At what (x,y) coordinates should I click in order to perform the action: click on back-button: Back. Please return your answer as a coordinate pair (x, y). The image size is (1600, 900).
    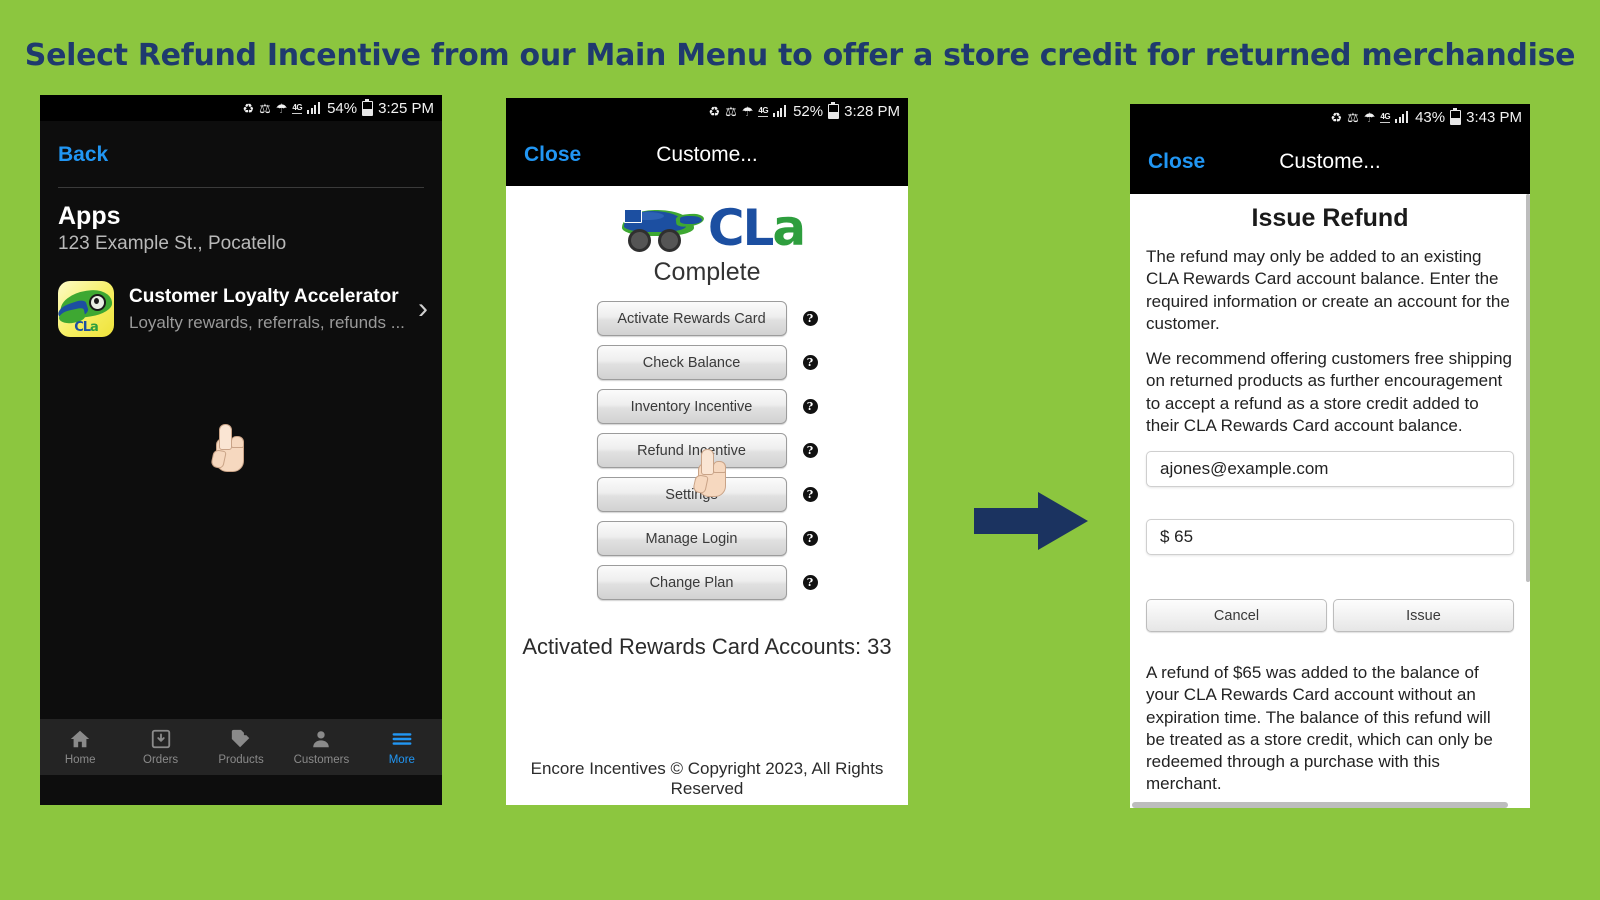
    Looking at the image, I should click on (241, 144).